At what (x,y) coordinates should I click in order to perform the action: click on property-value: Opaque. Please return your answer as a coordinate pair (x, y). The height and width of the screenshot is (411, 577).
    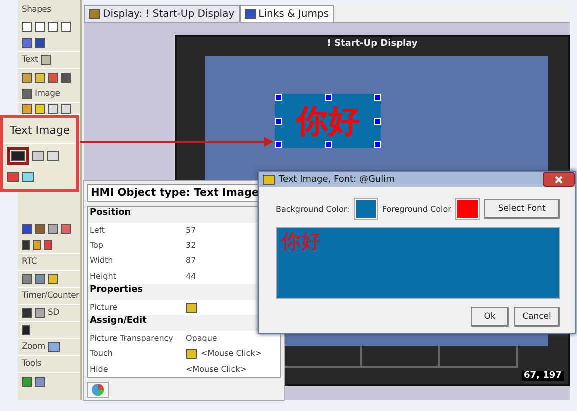
    Looking at the image, I should click on (201, 339).